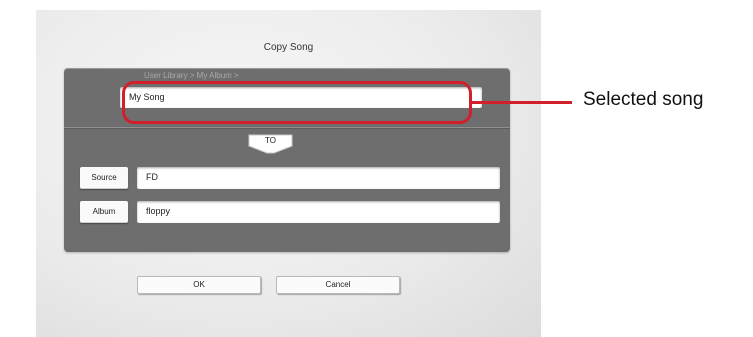 The image size is (753, 337). Describe the element at coordinates (338, 285) in the screenshot. I see `cancel-button: Cancel` at that location.